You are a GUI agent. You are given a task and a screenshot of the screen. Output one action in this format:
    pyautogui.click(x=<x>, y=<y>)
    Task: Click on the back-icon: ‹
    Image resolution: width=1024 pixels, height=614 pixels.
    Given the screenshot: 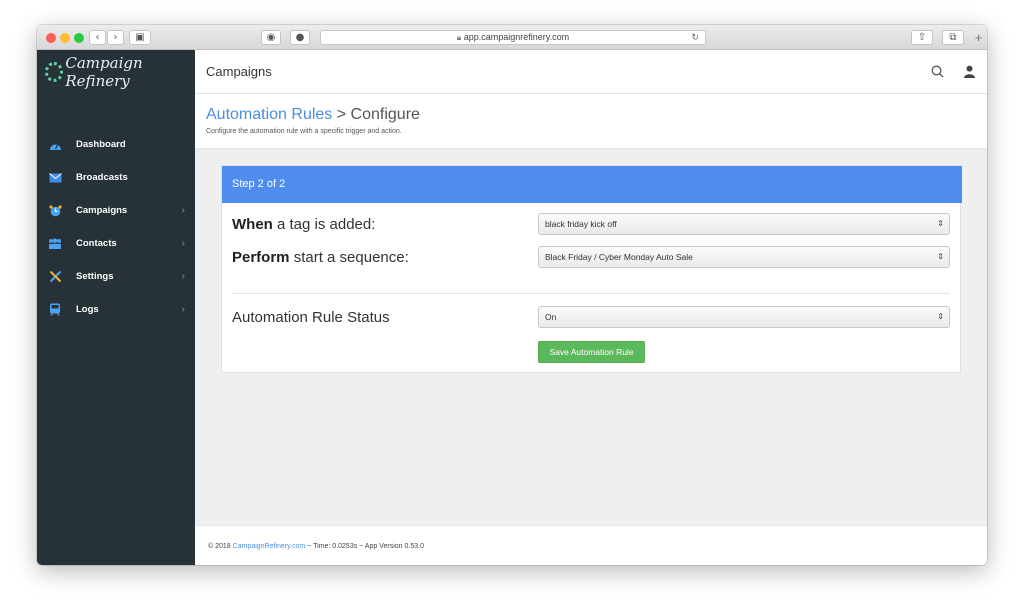 What is the action you would take?
    pyautogui.click(x=97, y=37)
    